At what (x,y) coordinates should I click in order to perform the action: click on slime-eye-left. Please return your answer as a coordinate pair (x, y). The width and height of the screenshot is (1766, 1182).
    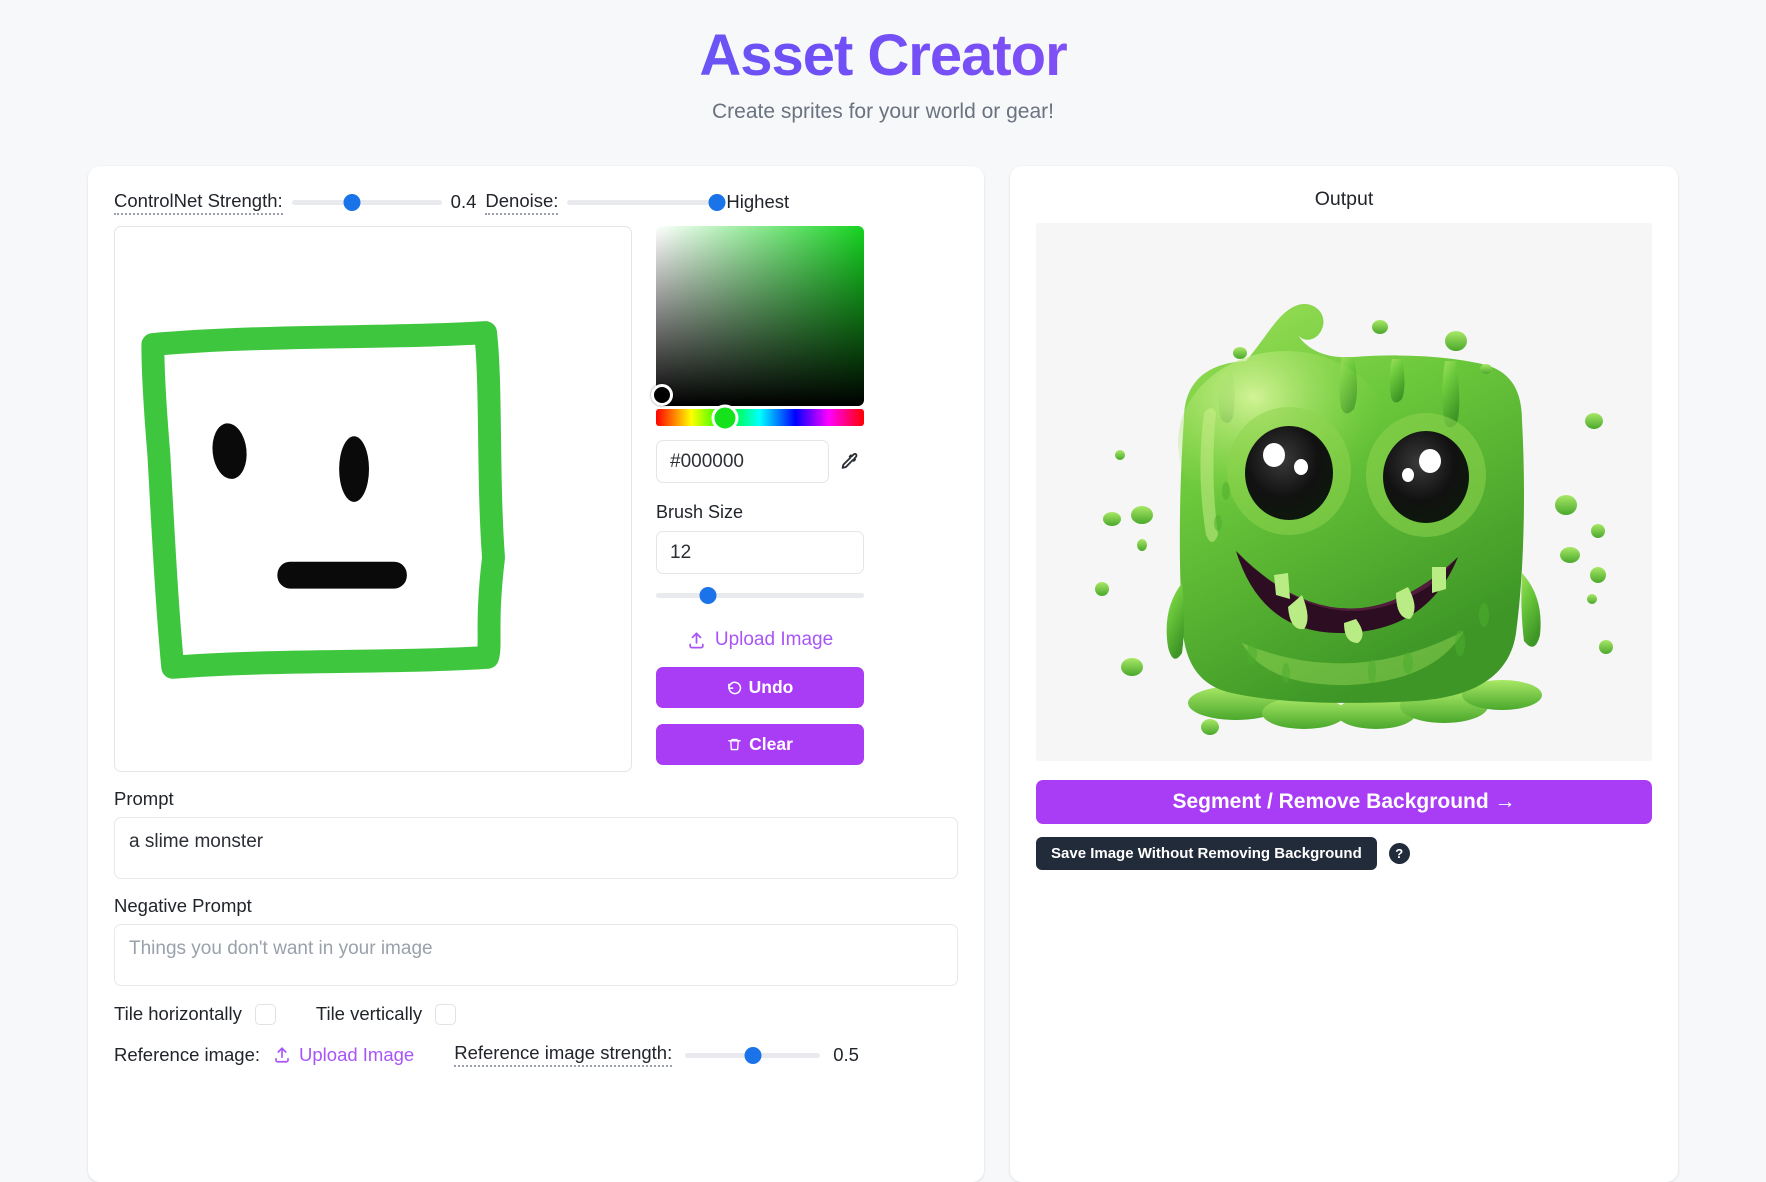
    Looking at the image, I should click on (1289, 471).